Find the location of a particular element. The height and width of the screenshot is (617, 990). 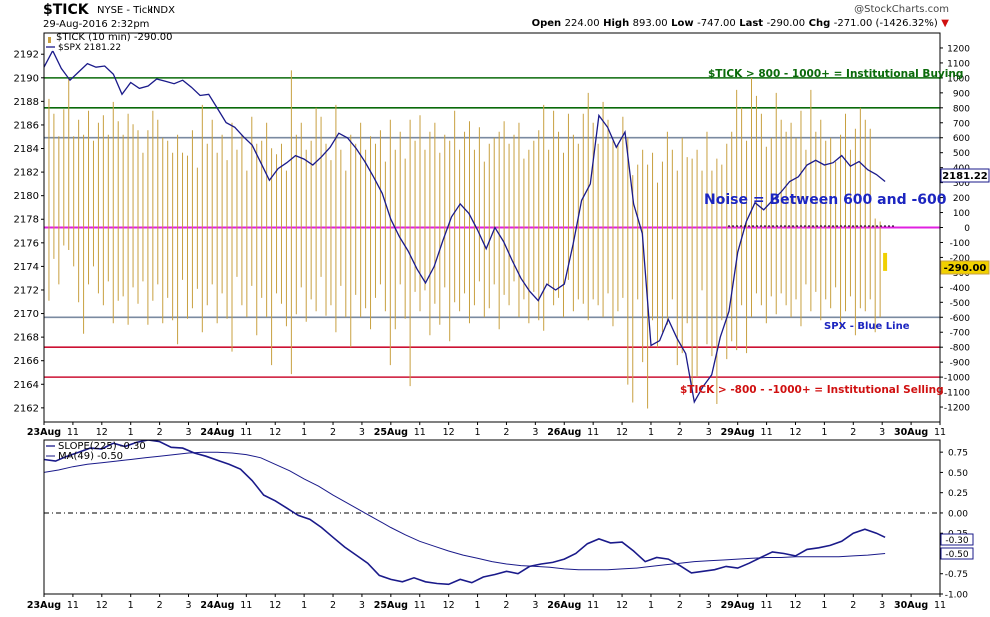

y-right-tick-label: 700 is located at coordinates (961, 124).